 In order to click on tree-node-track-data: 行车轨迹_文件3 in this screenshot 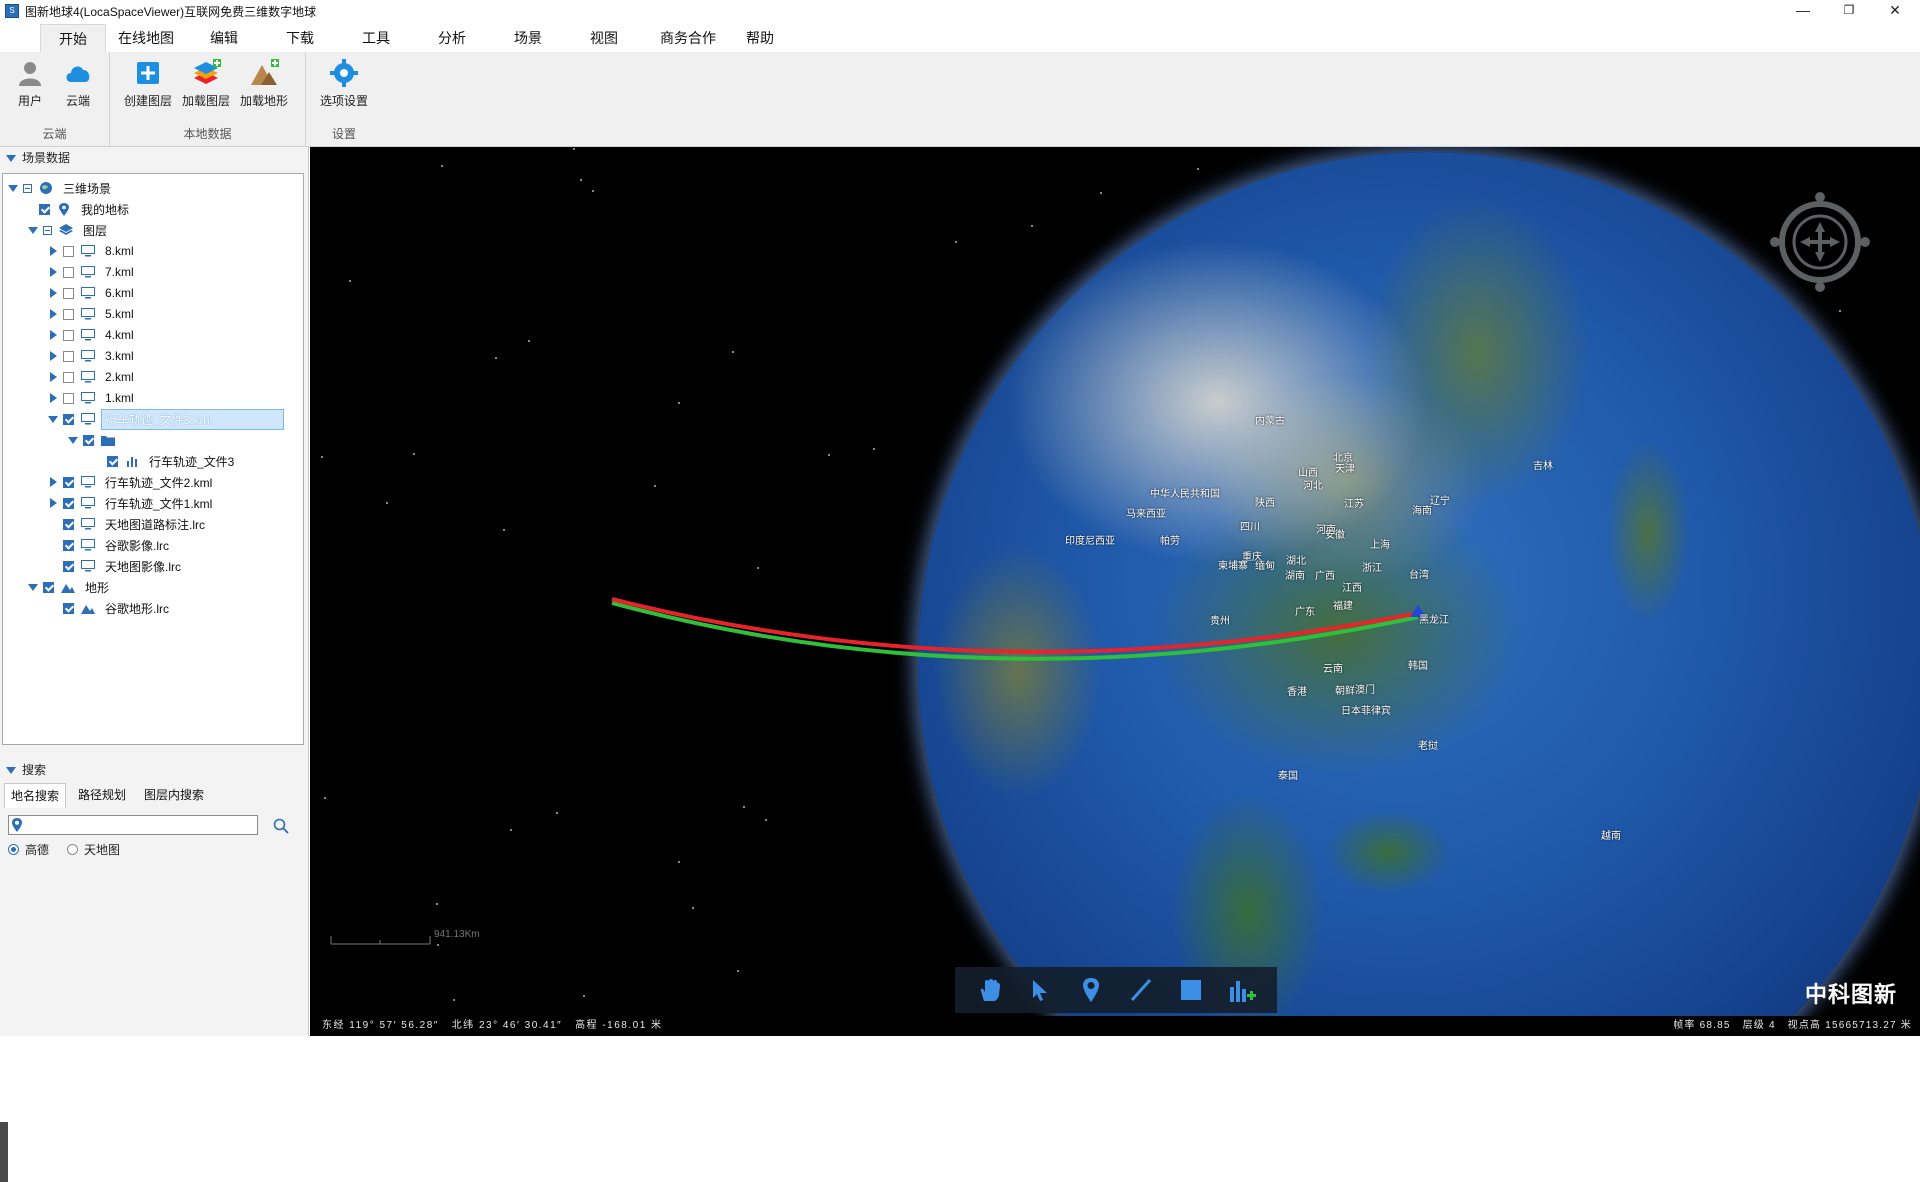, I will do `click(205, 461)`.